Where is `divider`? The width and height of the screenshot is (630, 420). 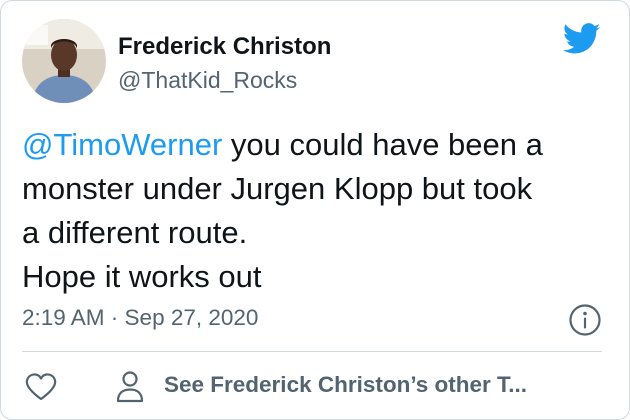
divider is located at coordinates (312, 351).